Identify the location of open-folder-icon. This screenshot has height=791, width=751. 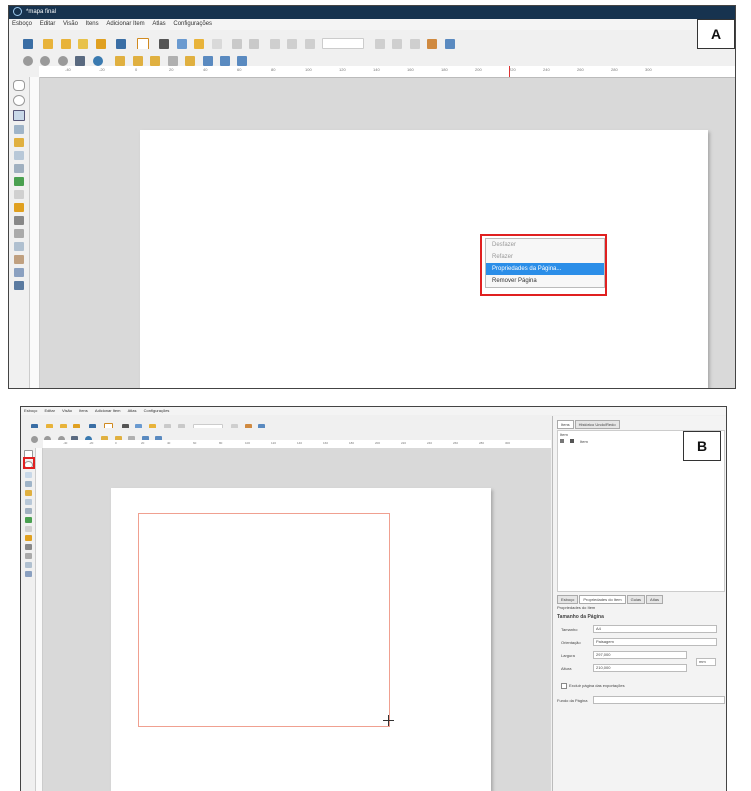
(100, 43).